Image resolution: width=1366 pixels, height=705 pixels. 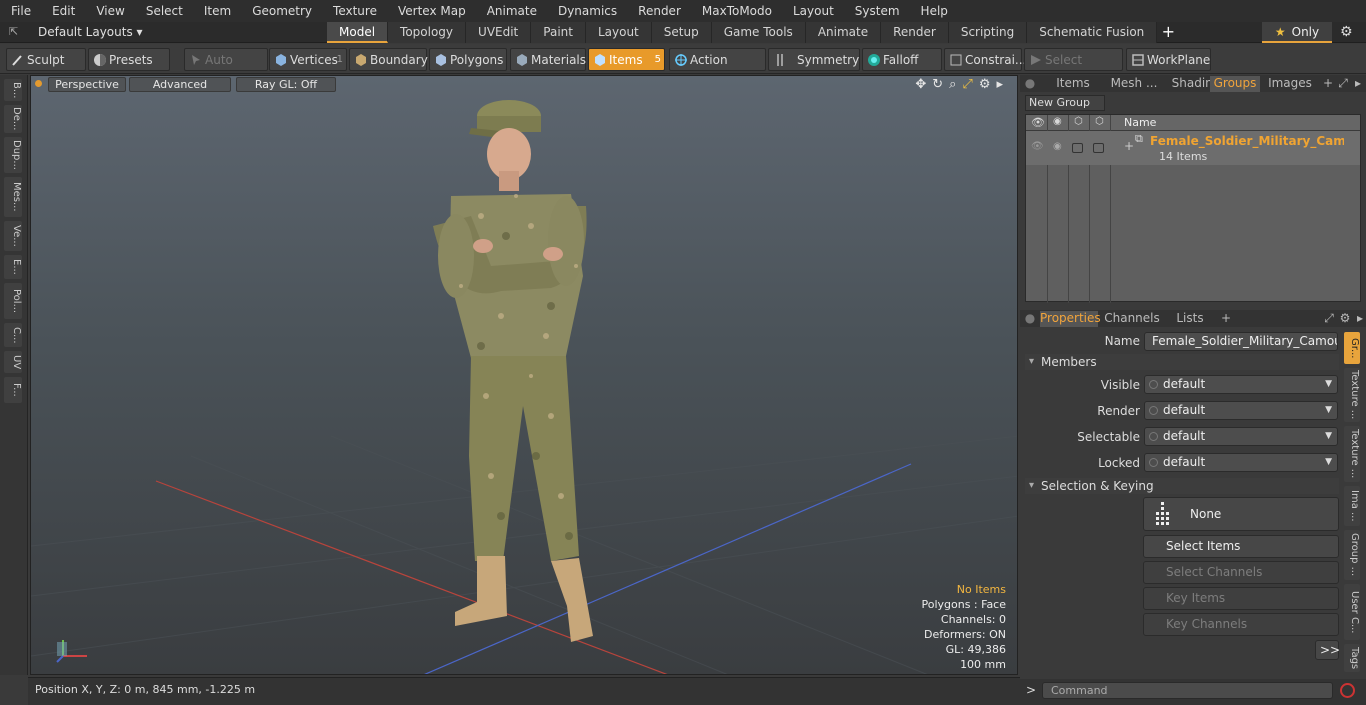 I want to click on select-through-button: Select Through, so click(x=1073, y=68).